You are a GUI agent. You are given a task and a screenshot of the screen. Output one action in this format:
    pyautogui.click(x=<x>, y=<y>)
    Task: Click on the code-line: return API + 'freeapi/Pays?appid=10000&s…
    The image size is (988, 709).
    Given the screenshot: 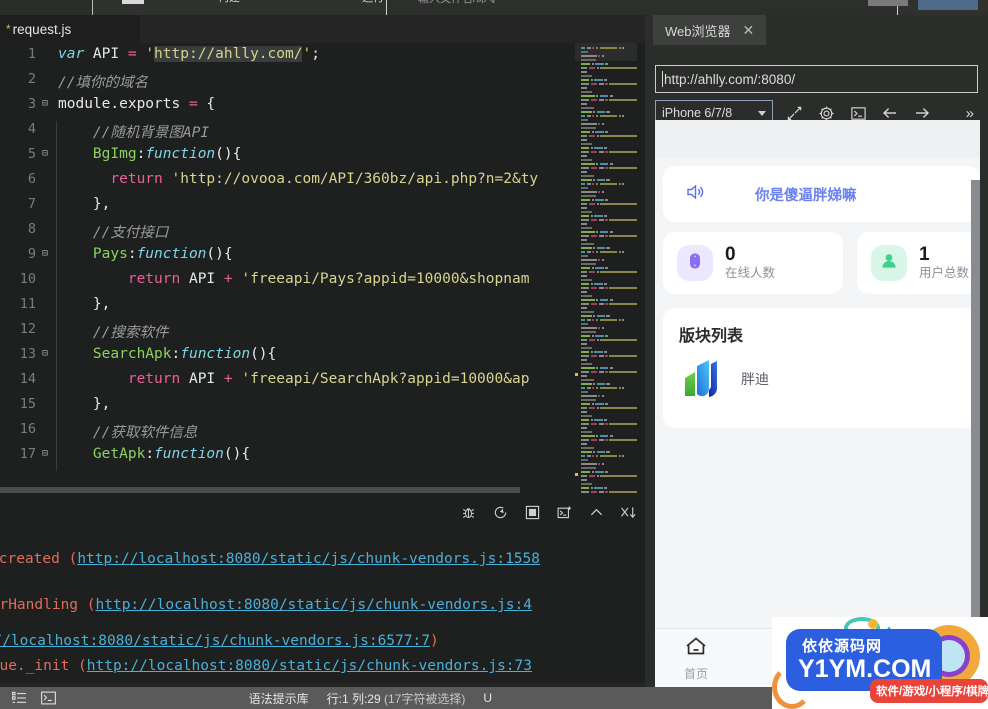 What is the action you would take?
    pyautogui.click(x=294, y=279)
    